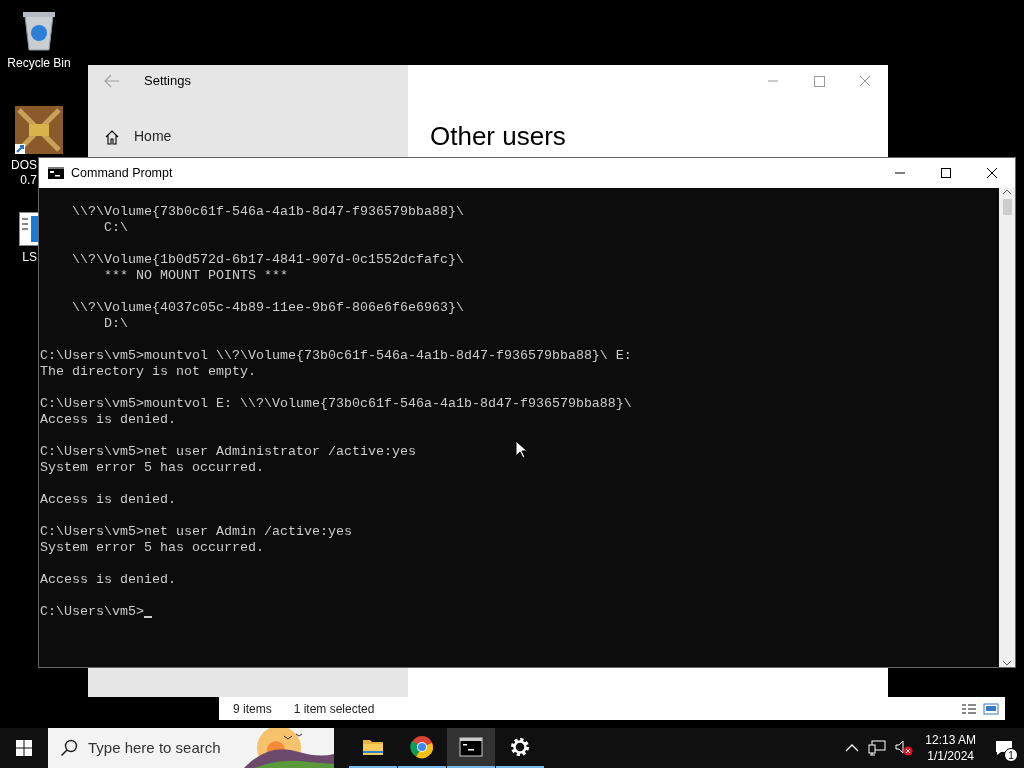  Describe the element at coordinates (39, 63) in the screenshot. I see `icon-label: Recycle Bin` at that location.